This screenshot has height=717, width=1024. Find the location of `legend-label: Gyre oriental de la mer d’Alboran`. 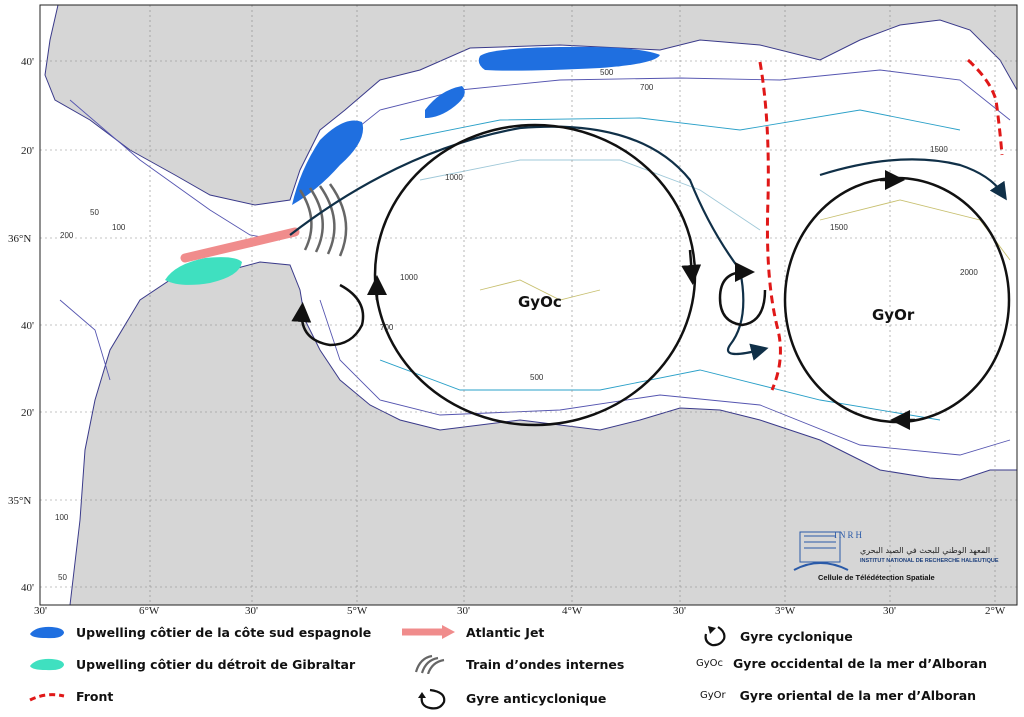

legend-label: Gyre oriental de la mer d’Alboran is located at coordinates (858, 695).